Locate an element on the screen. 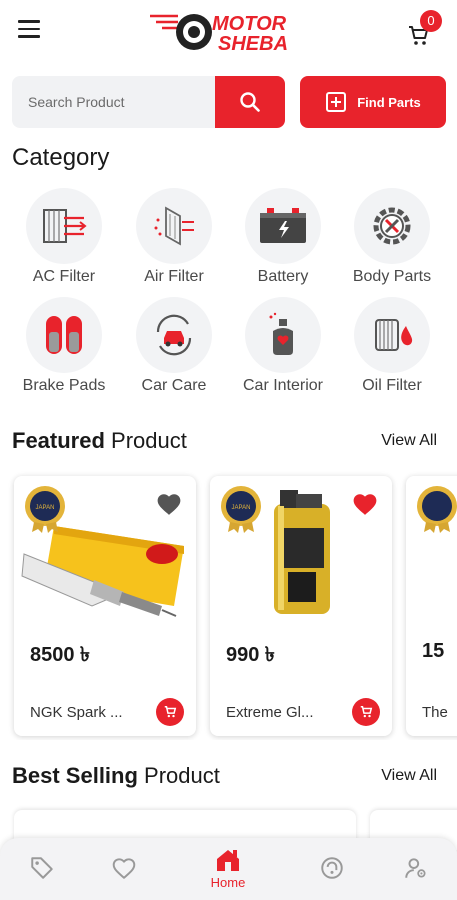  search-icon is located at coordinates (250, 102).